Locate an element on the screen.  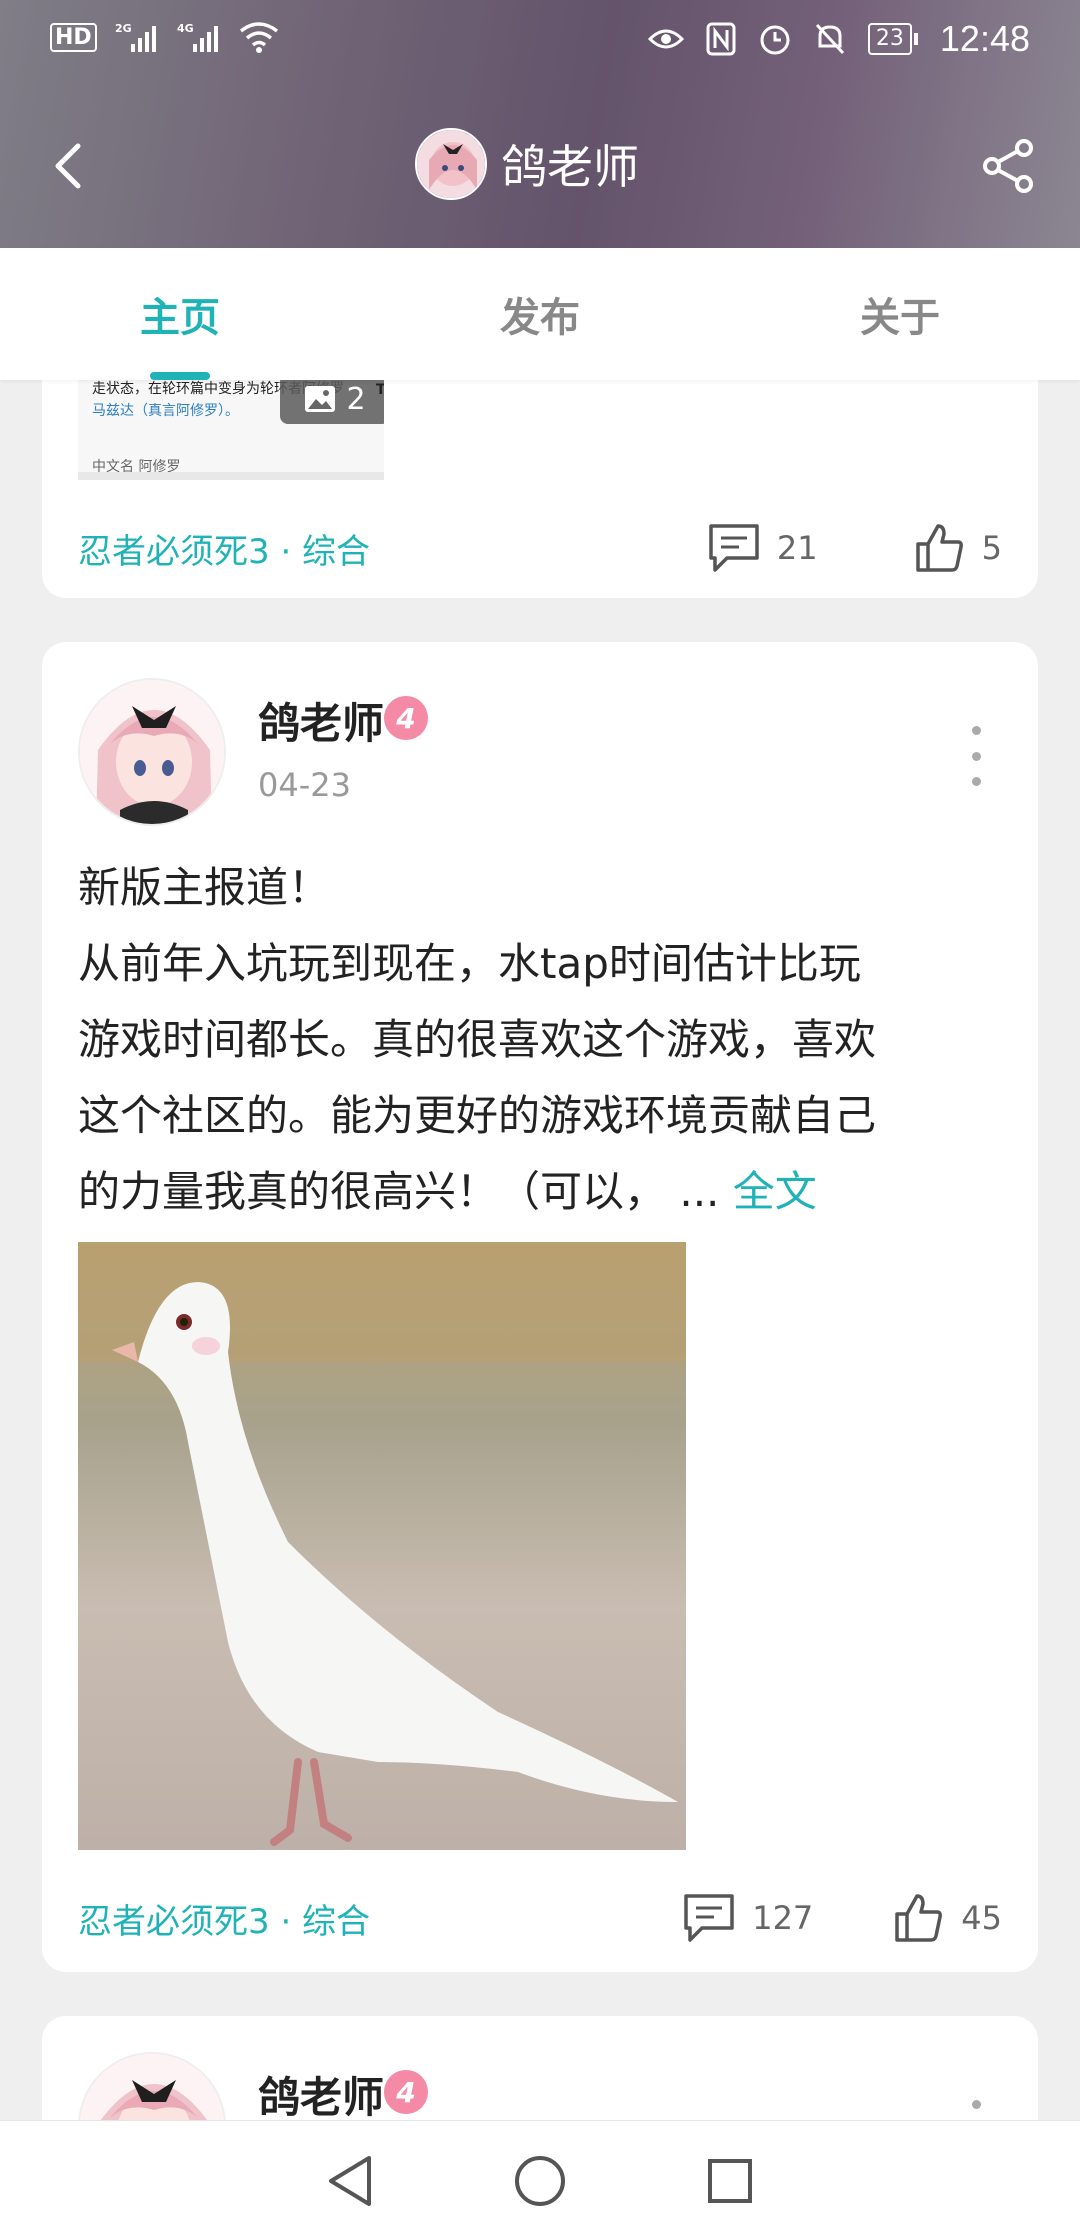
like-button: 5 is located at coordinates (958, 548).